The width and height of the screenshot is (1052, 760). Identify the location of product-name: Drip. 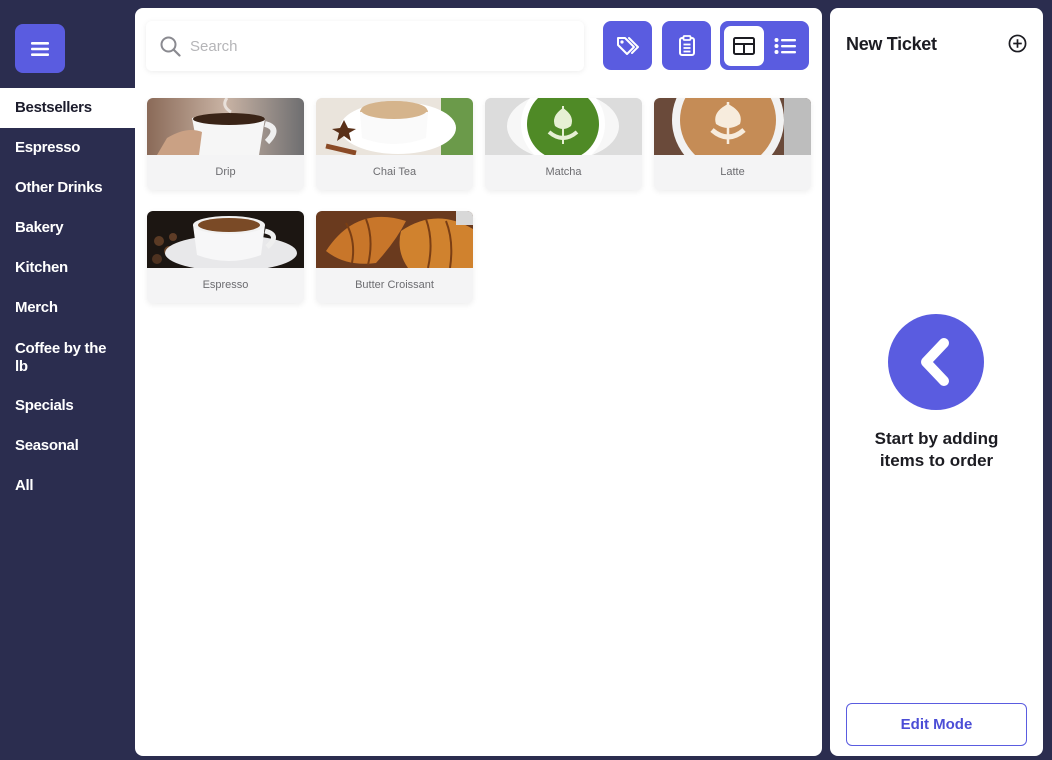
(225, 172).